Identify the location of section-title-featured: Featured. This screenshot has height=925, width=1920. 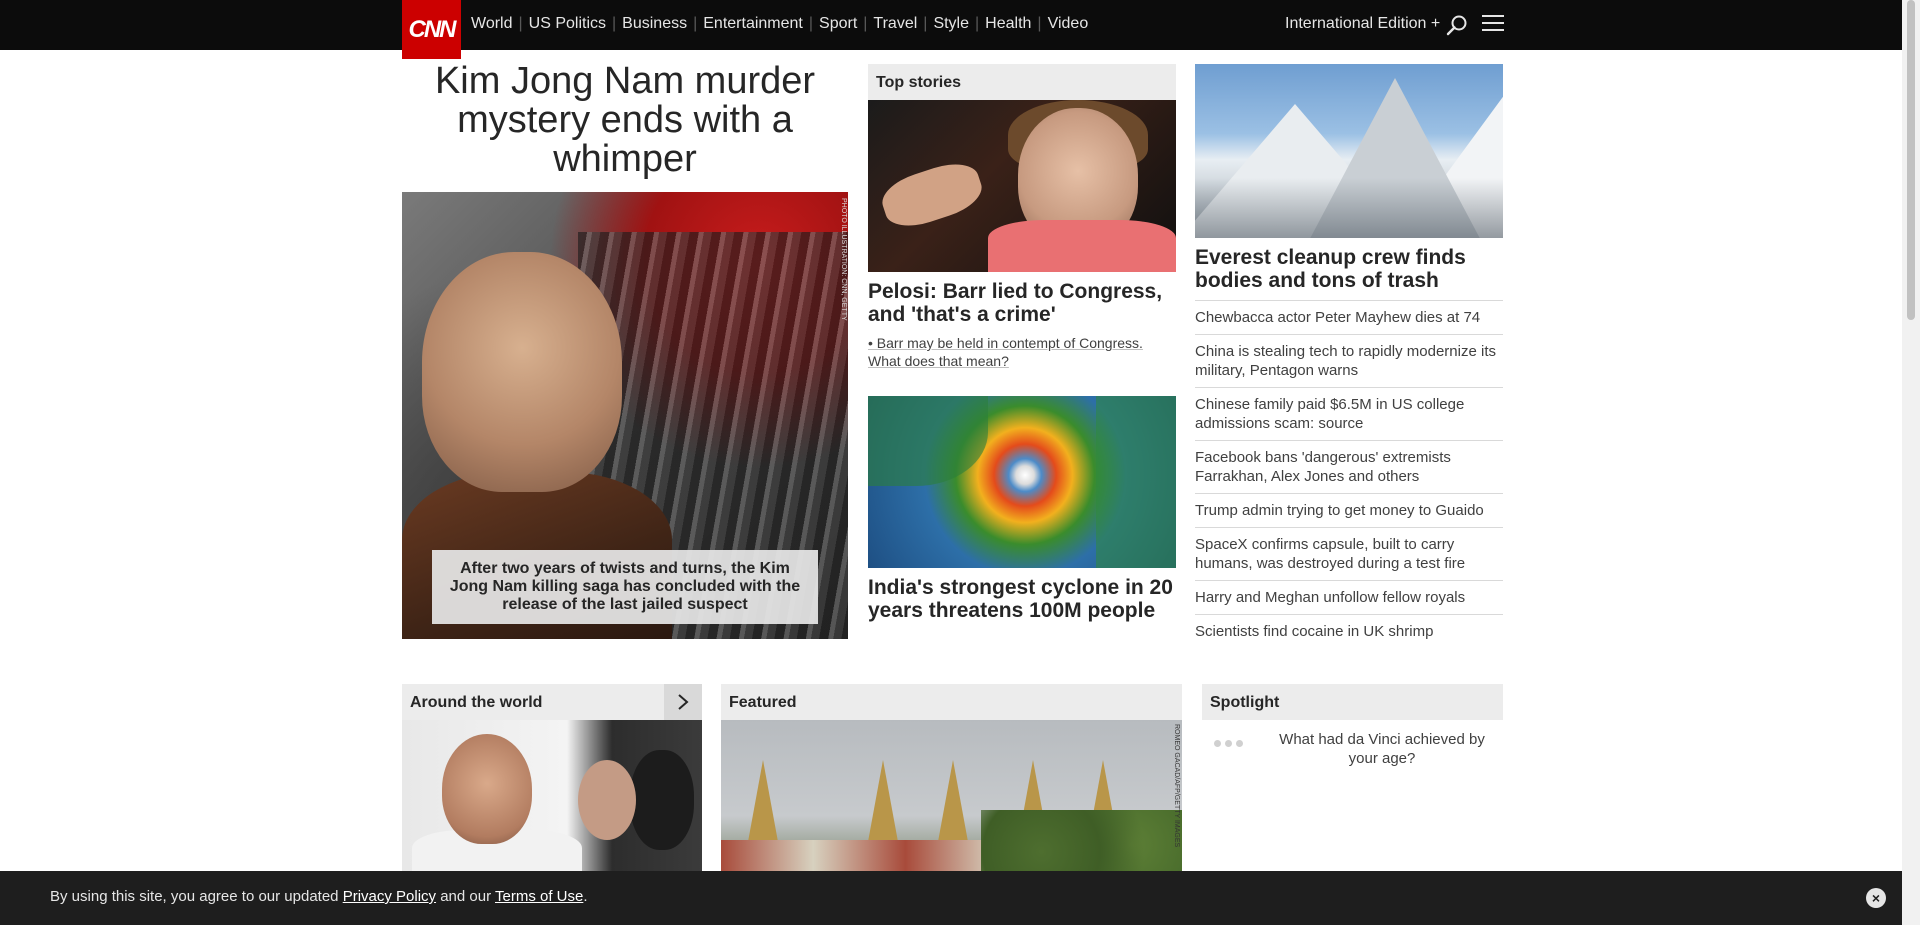
(951, 702).